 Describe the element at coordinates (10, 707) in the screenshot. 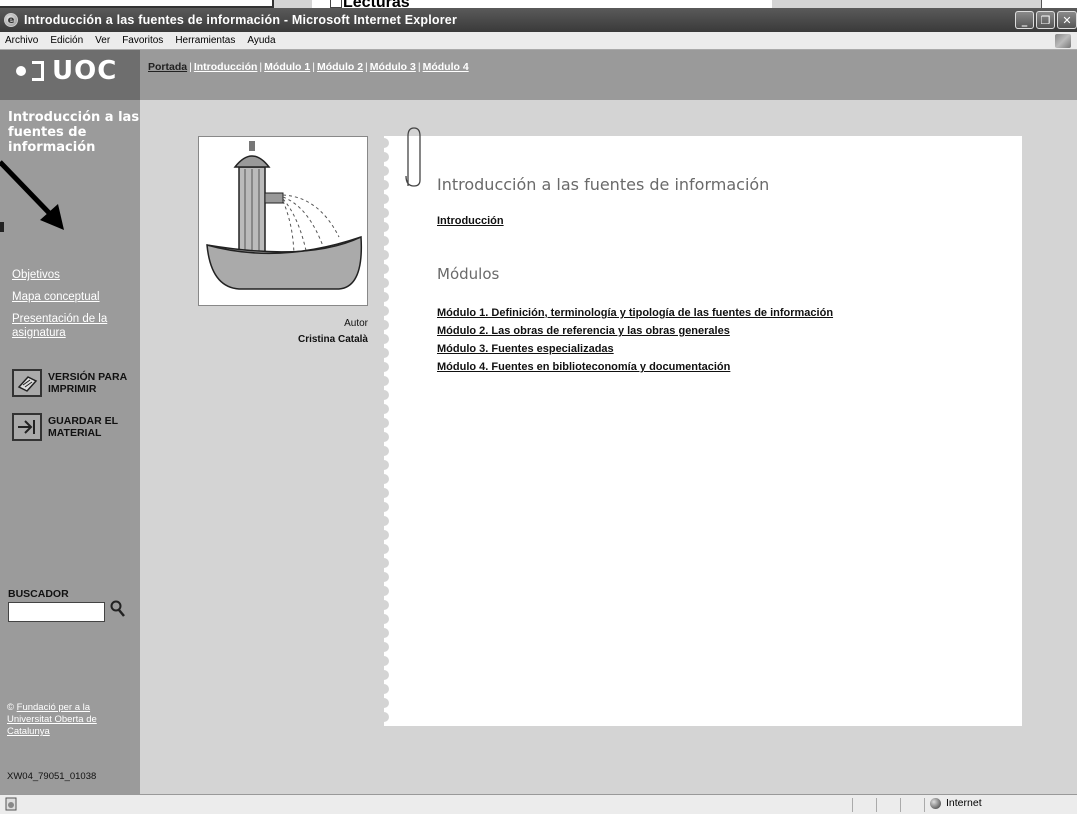

I see `copyright-symbol: ©` at that location.